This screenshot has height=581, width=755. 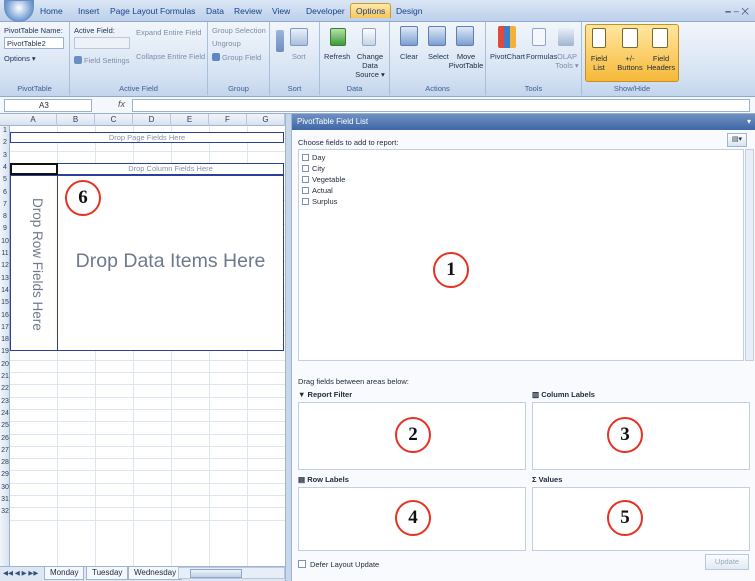 I want to click on values-area: 5, so click(x=641, y=519).